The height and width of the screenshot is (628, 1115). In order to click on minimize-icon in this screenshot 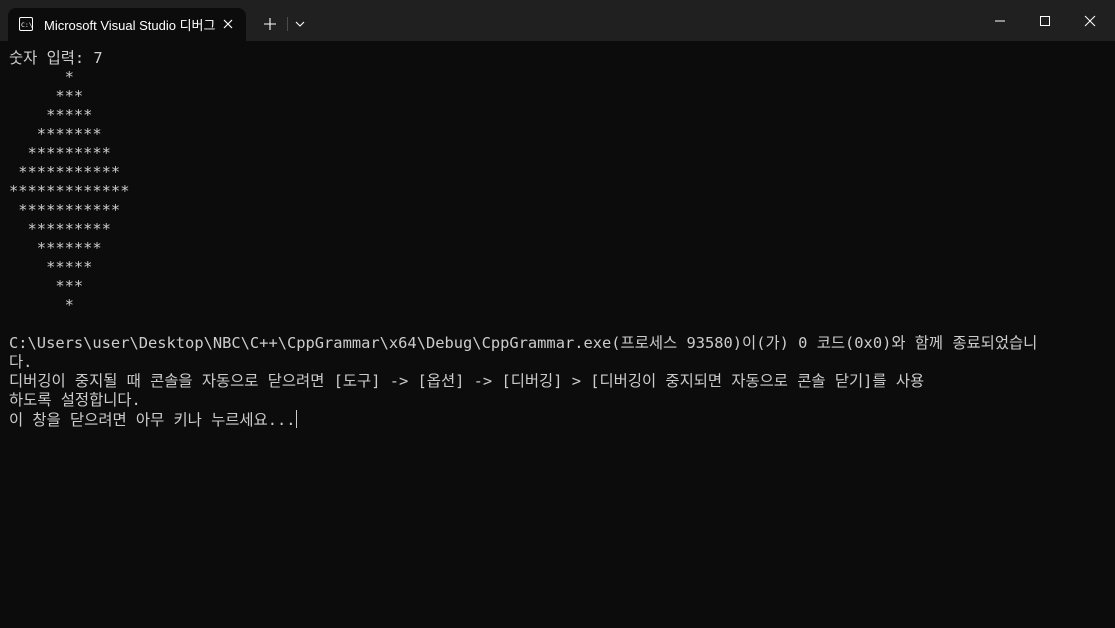, I will do `click(1000, 21)`.